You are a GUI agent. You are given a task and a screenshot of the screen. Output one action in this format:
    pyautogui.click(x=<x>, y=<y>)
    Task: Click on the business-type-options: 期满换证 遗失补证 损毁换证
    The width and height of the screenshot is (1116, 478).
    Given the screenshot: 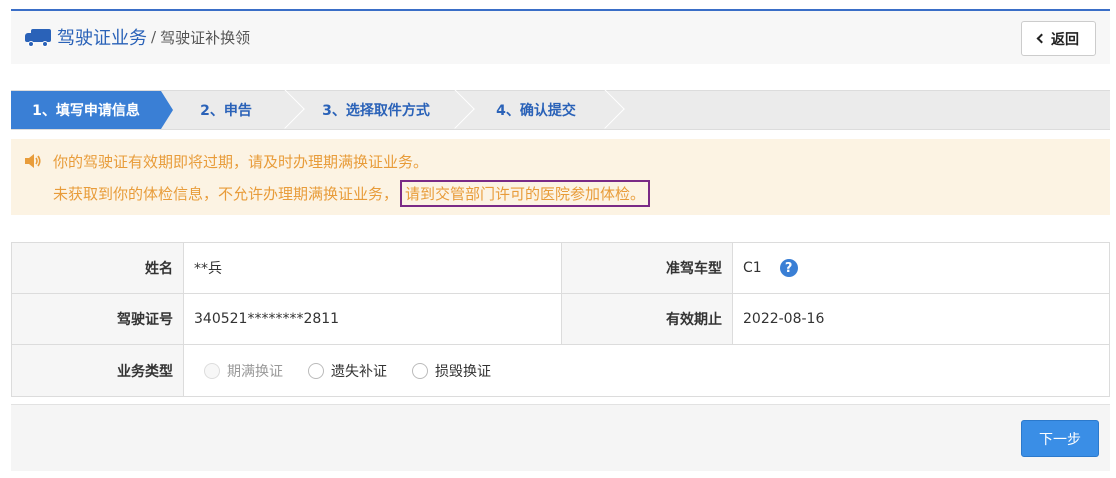 What is the action you would take?
    pyautogui.click(x=646, y=370)
    